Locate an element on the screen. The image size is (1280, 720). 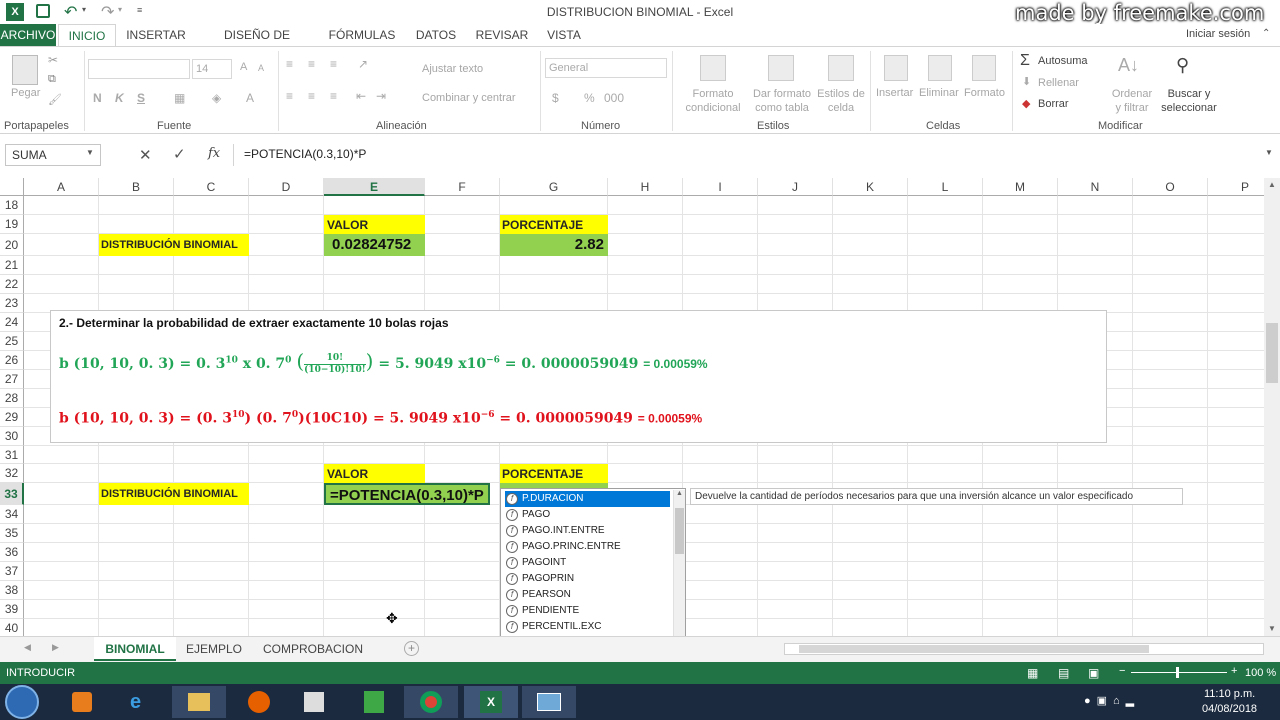
currency-icon: $ is located at coordinates (555, 98).